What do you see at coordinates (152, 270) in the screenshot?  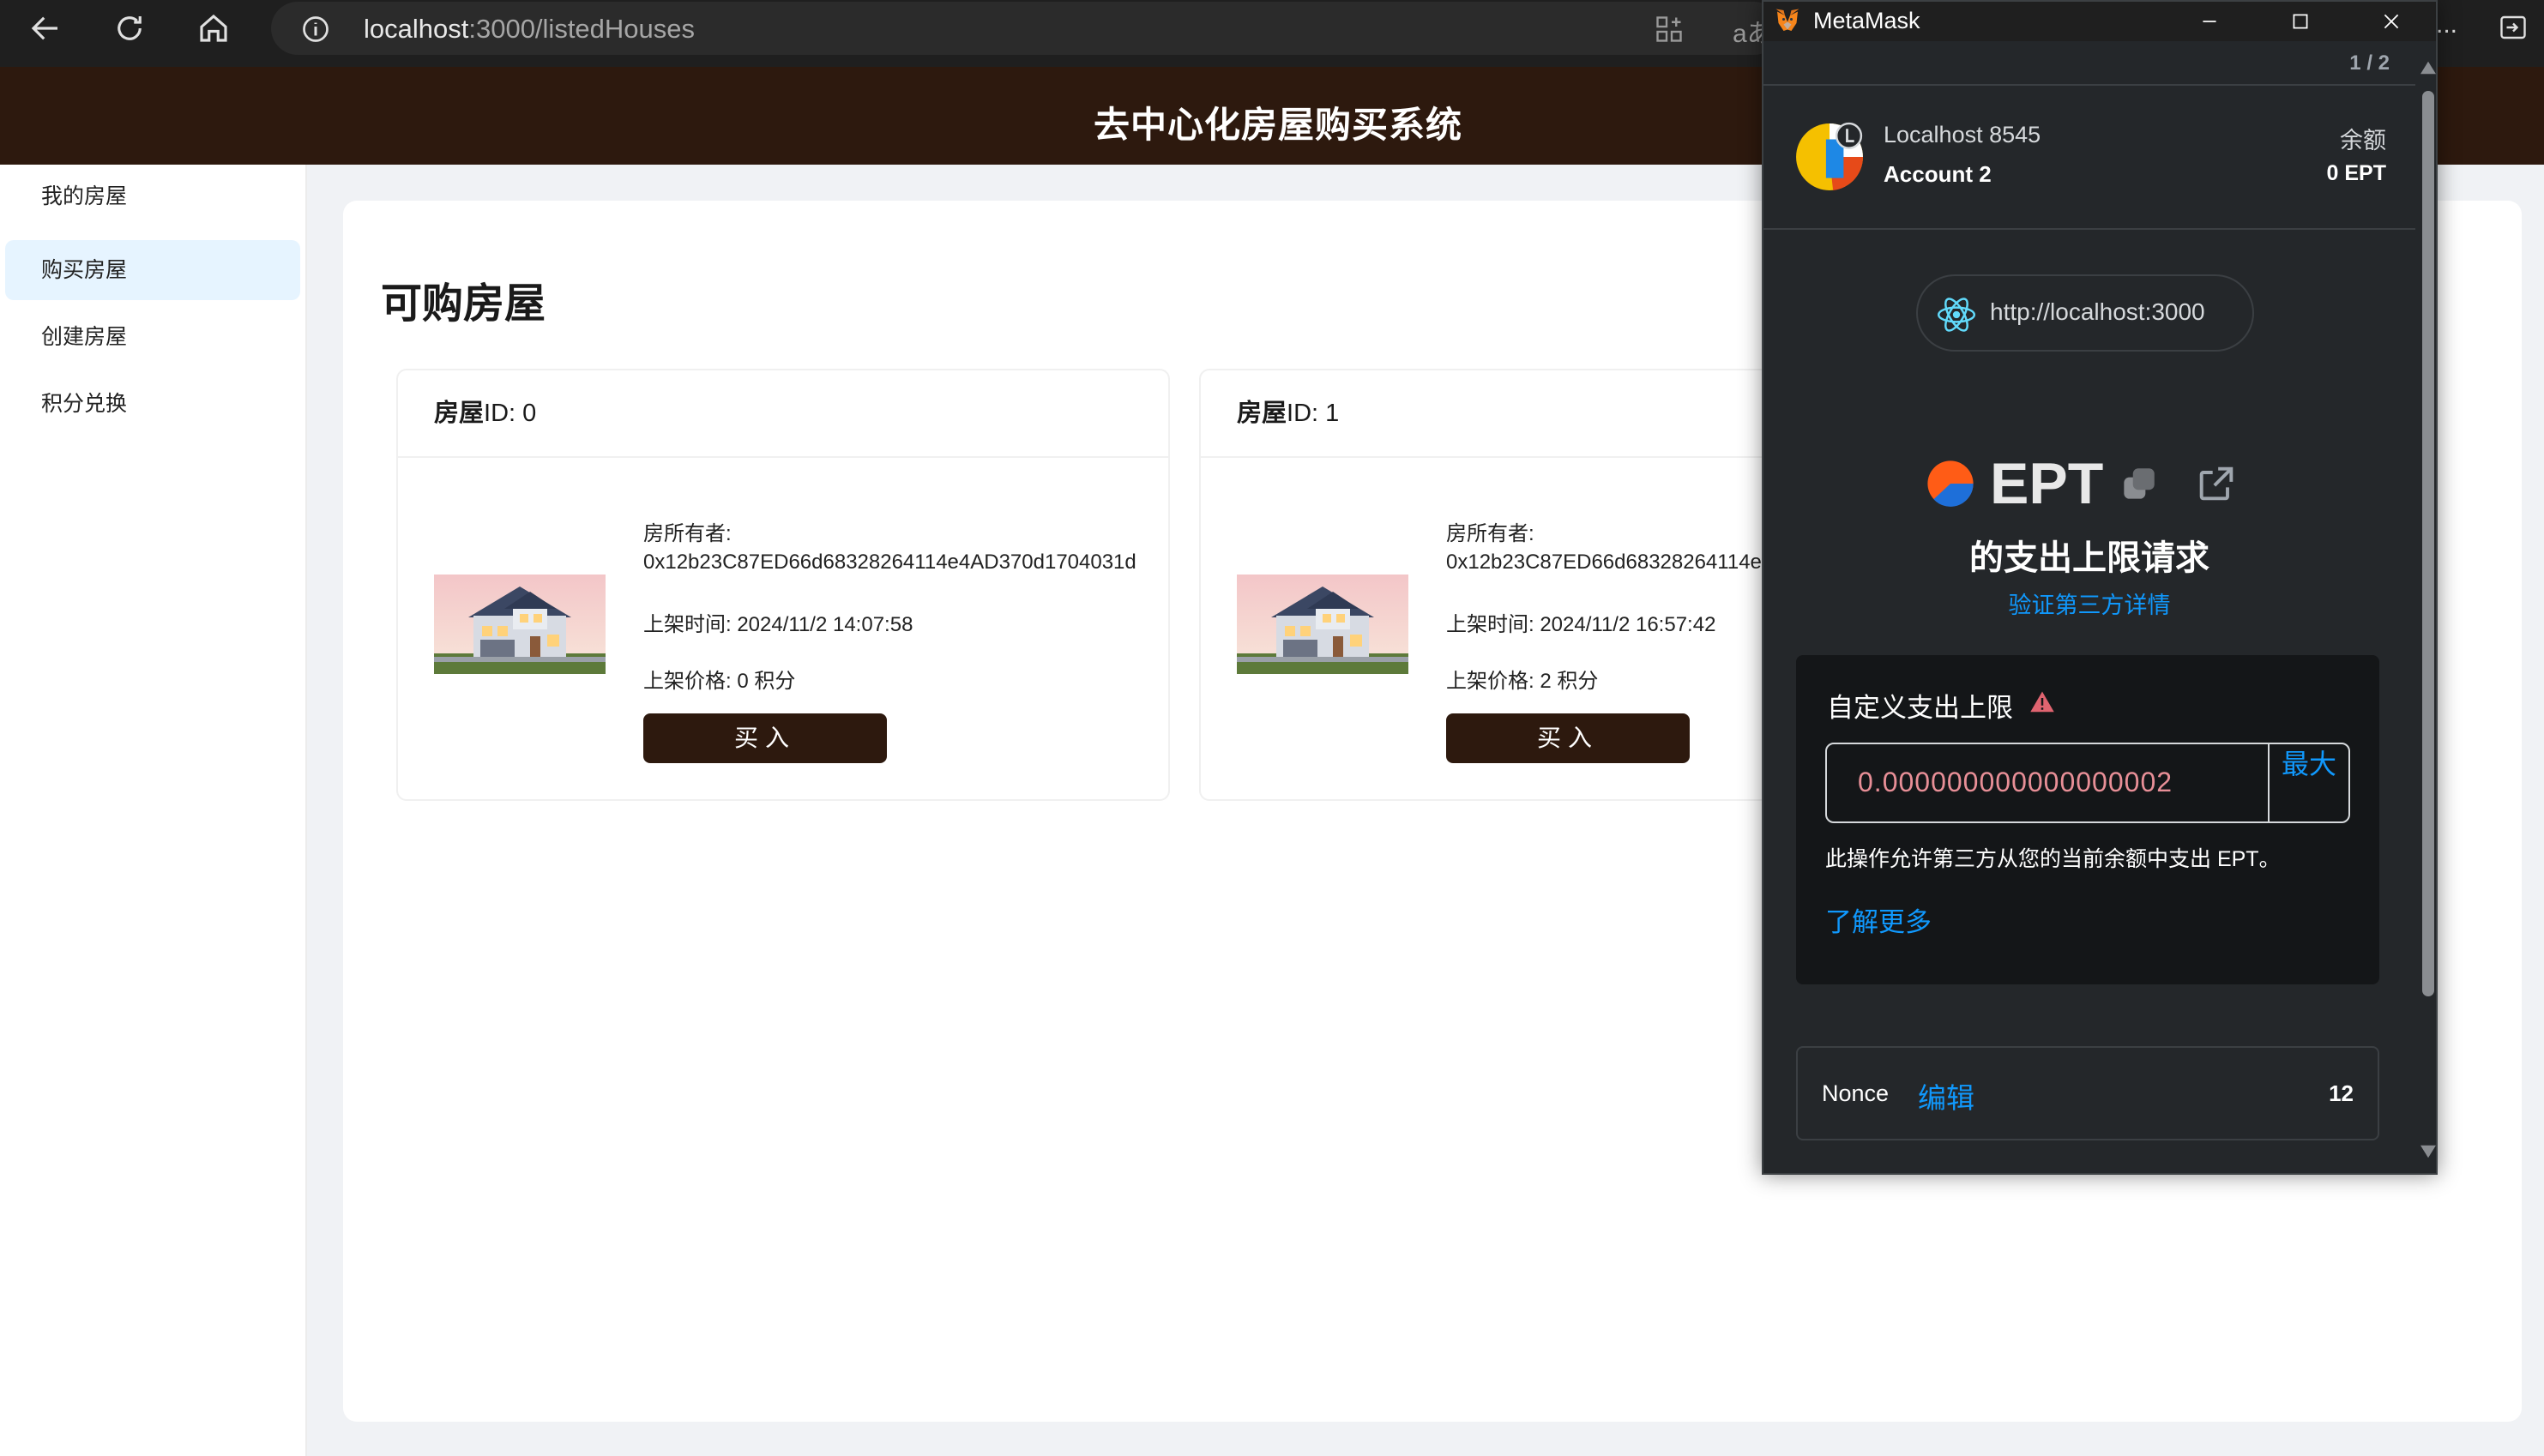 I see `sidebar-item-buy-houses: 购买房屋` at bounding box center [152, 270].